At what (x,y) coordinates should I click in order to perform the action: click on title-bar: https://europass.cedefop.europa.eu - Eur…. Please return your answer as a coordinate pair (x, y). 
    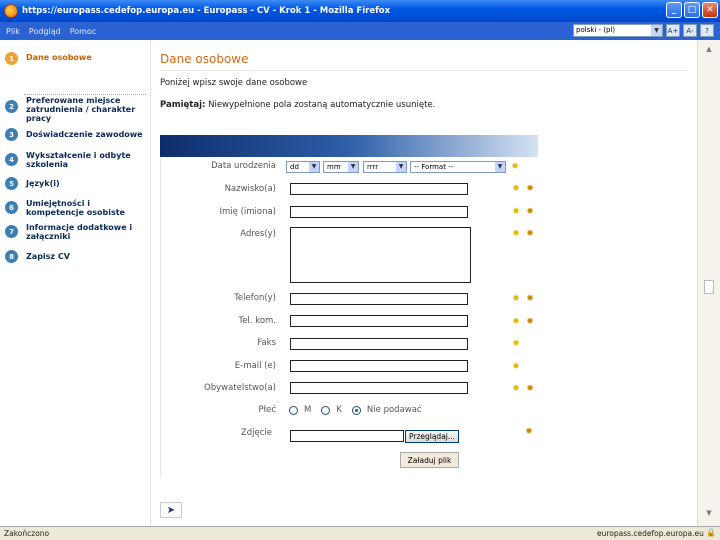
    Looking at the image, I should click on (360, 11).